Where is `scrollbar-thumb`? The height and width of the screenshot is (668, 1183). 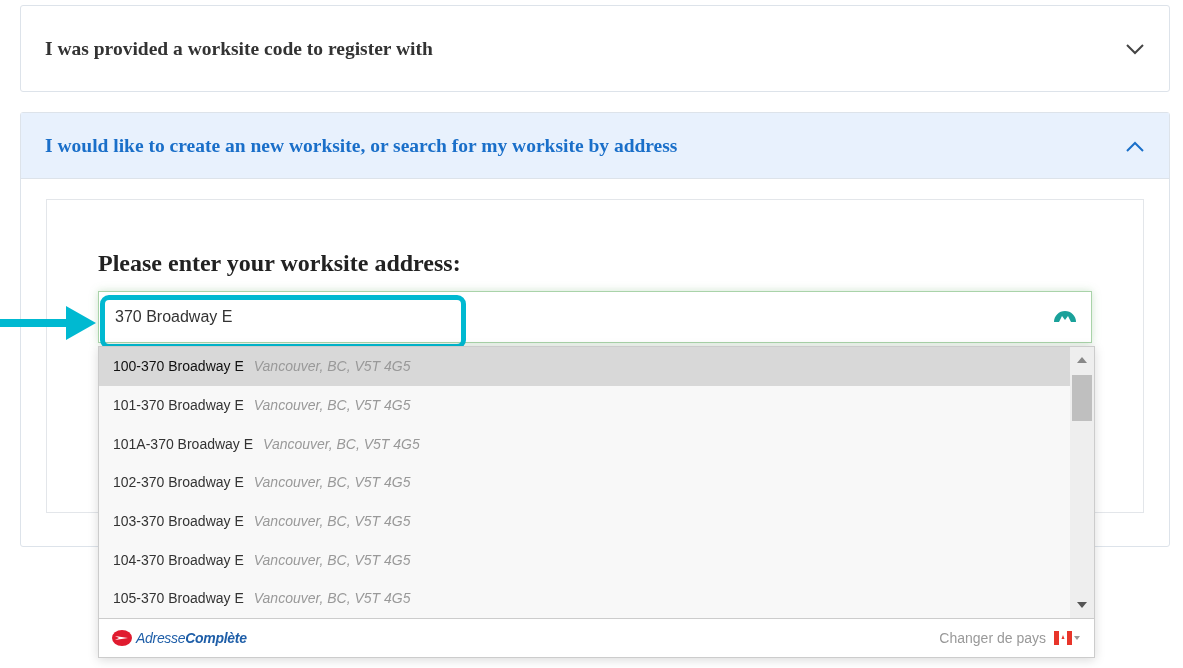
scrollbar-thumb is located at coordinates (1082, 398).